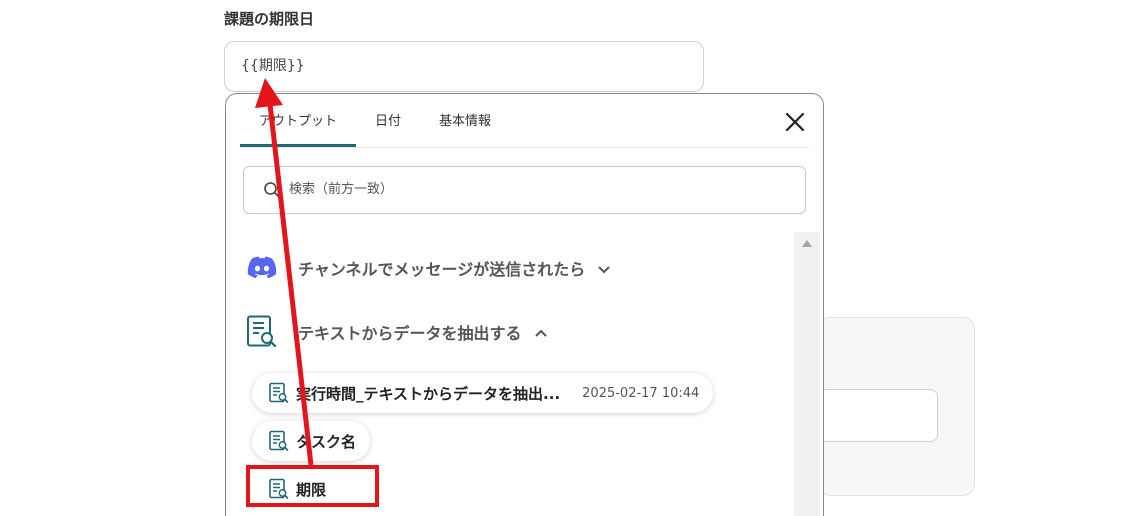  I want to click on due-date-input: {{期限}}, so click(464, 66).